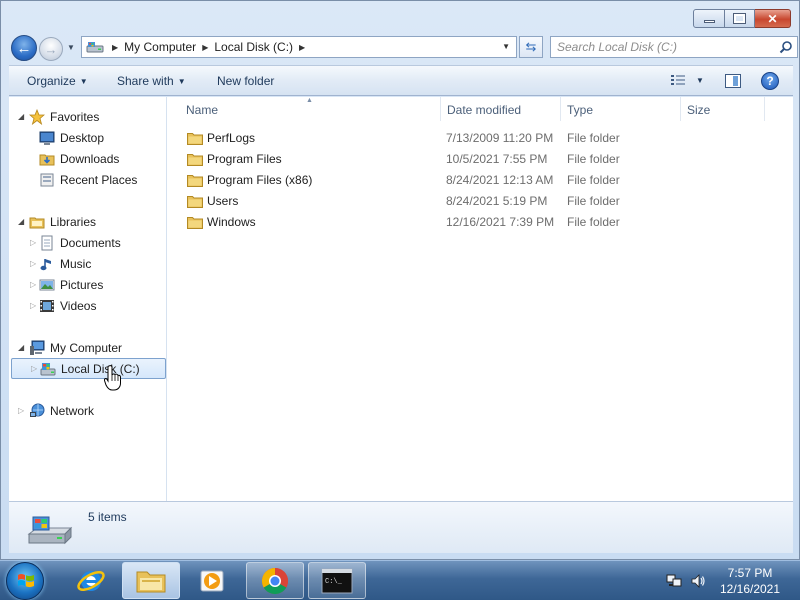 The image size is (800, 600). Describe the element at coordinates (75, 116) in the screenshot. I see `tree-favorites-label: Favorites` at that location.